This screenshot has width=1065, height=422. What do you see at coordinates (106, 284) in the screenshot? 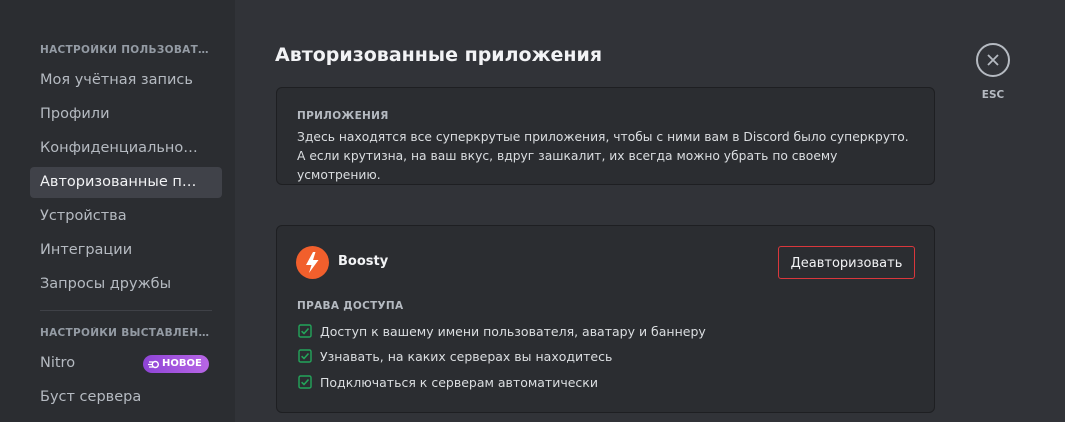
I see `sidebar-item-label: Запросы дружбы` at bounding box center [106, 284].